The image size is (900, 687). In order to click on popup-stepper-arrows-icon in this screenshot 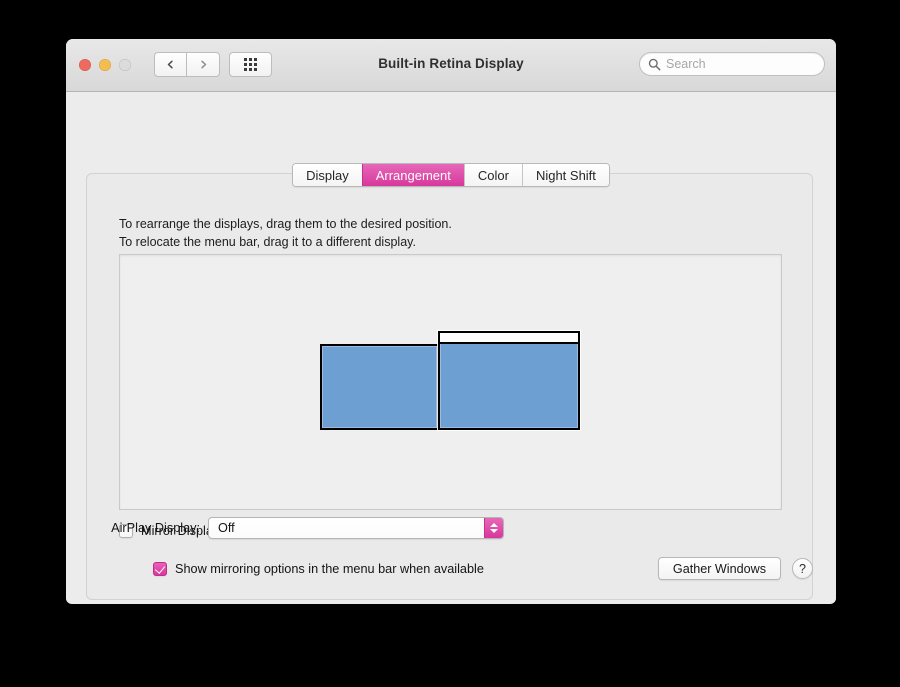, I will do `click(493, 528)`.